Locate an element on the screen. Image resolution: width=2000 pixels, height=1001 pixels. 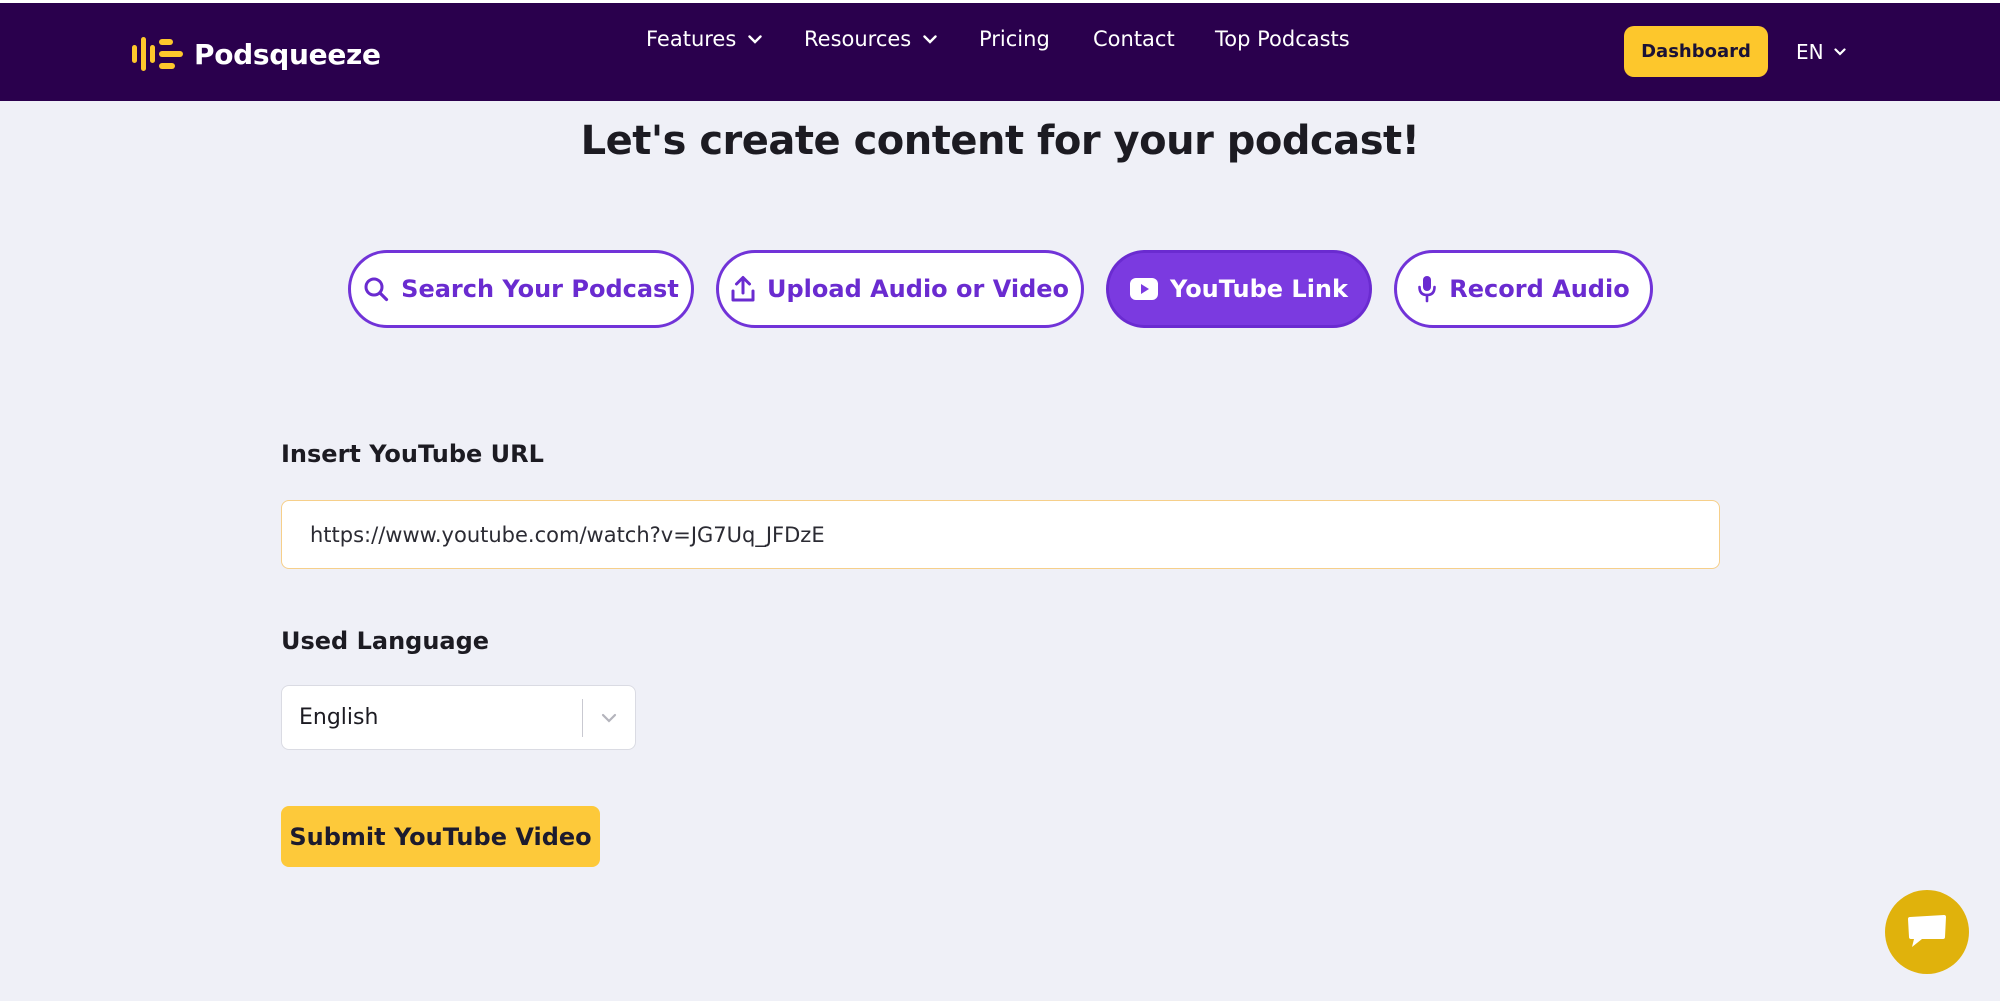
tab-search-podcast: Search Your Podcast is located at coordinates (521, 289).